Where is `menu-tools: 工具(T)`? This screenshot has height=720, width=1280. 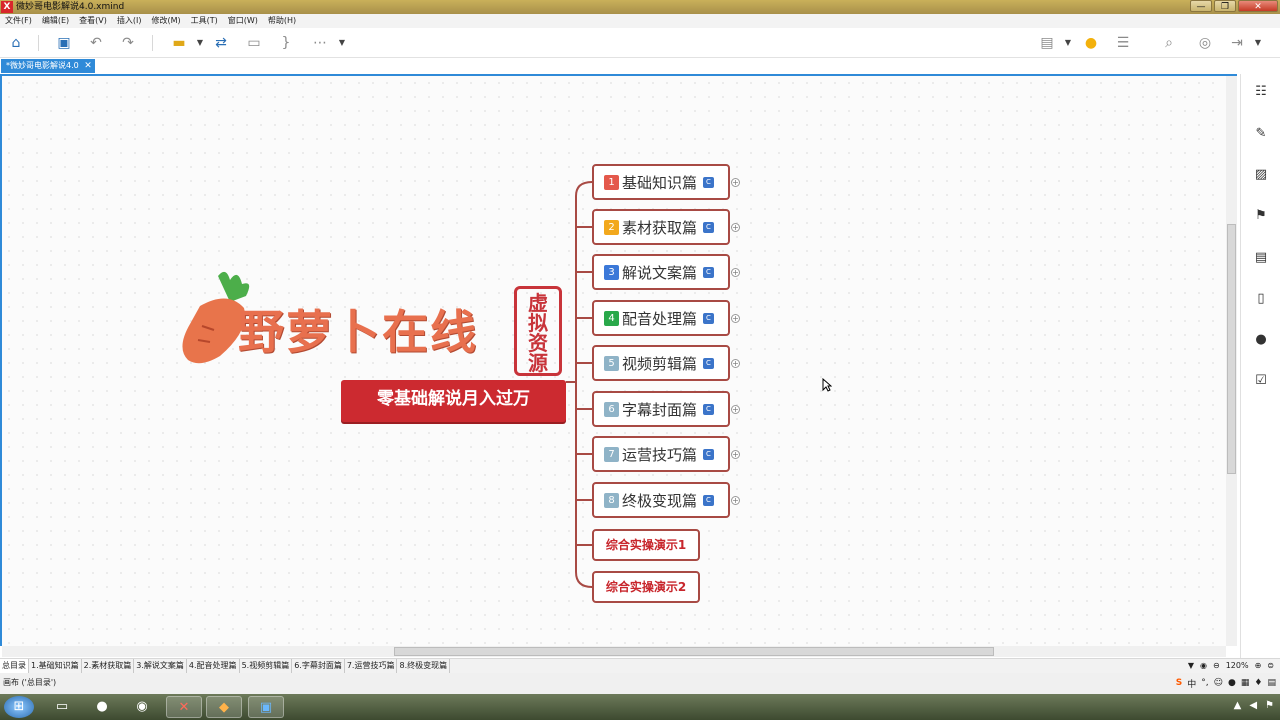 menu-tools: 工具(T) is located at coordinates (204, 21).